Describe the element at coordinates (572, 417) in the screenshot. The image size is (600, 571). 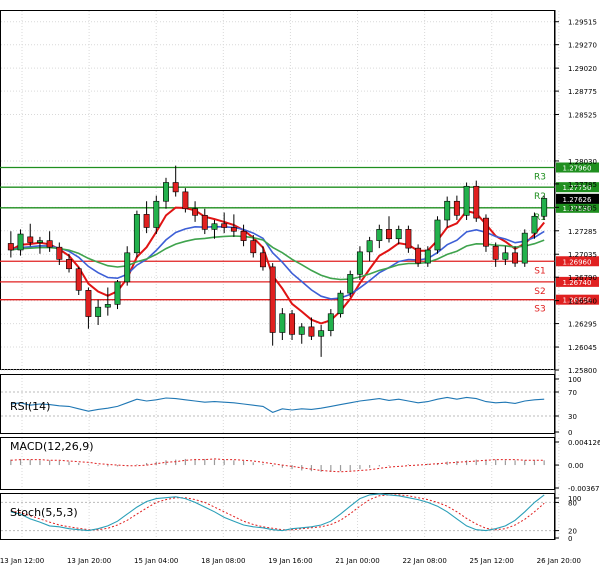
I see `sub-y-tick-label: 30` at that location.